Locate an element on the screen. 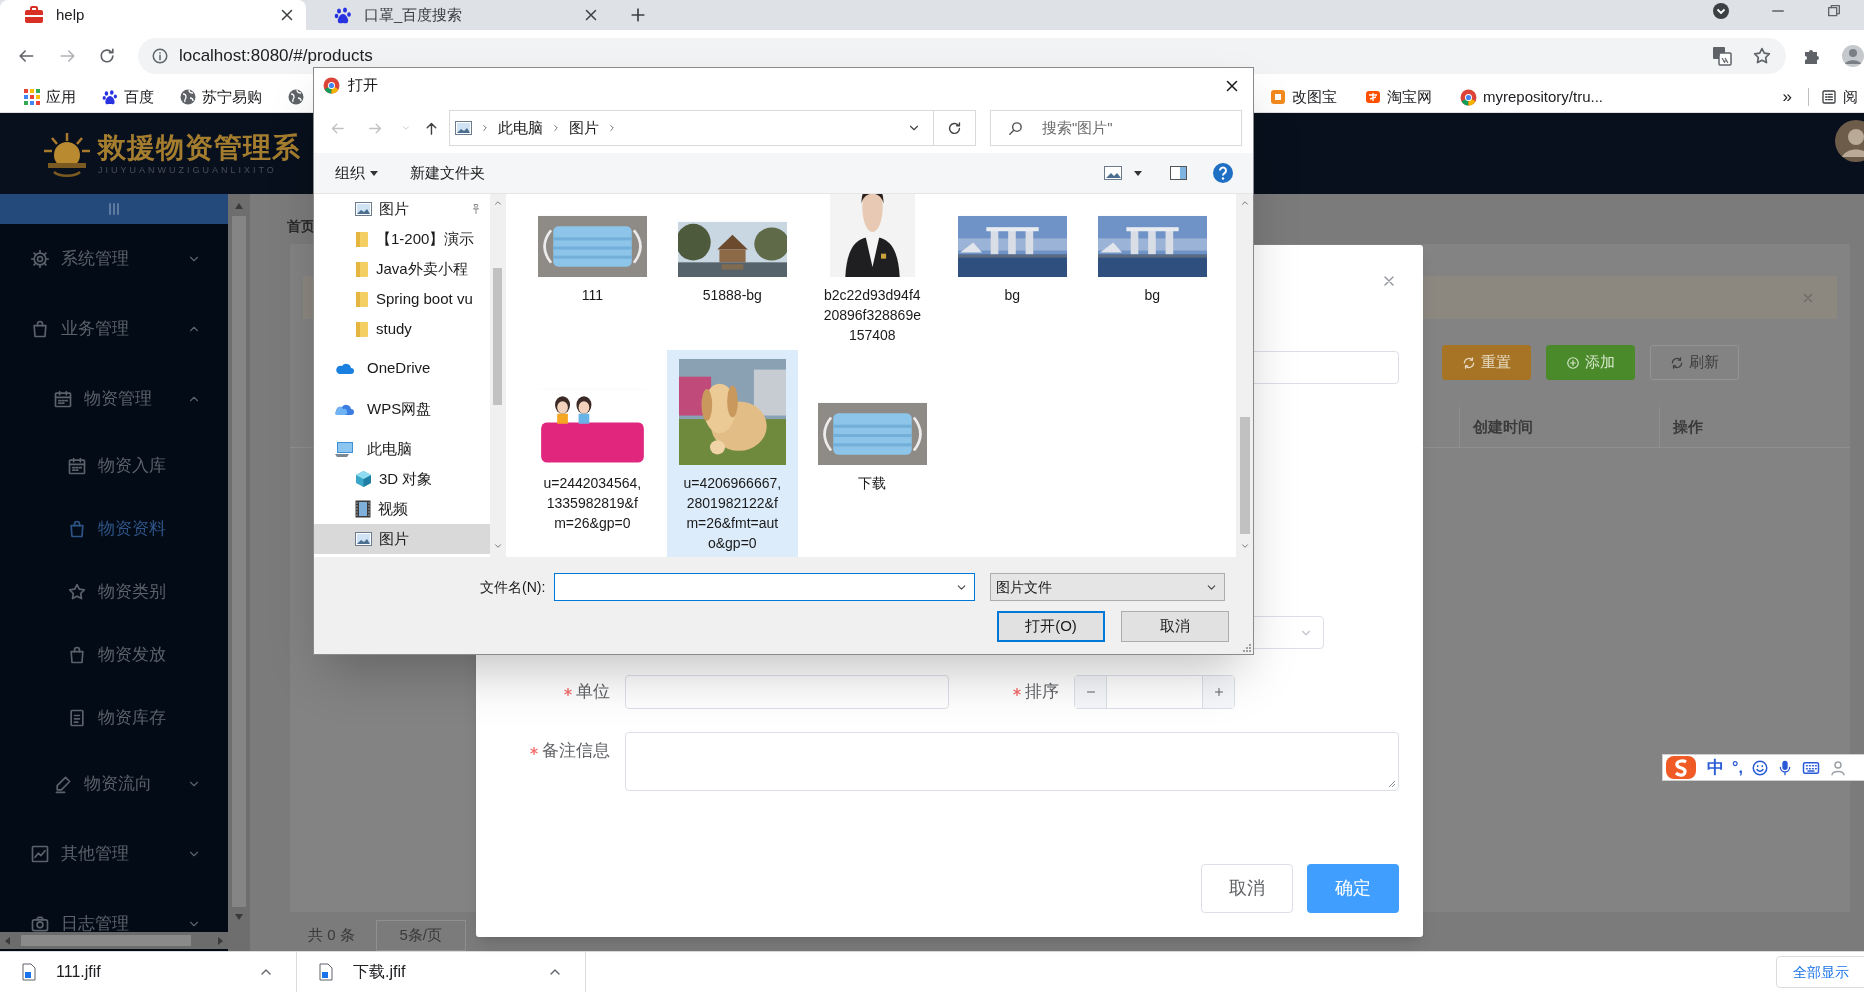 The height and width of the screenshot is (992, 1864). file-tile: 51888-bg is located at coordinates (732, 269).